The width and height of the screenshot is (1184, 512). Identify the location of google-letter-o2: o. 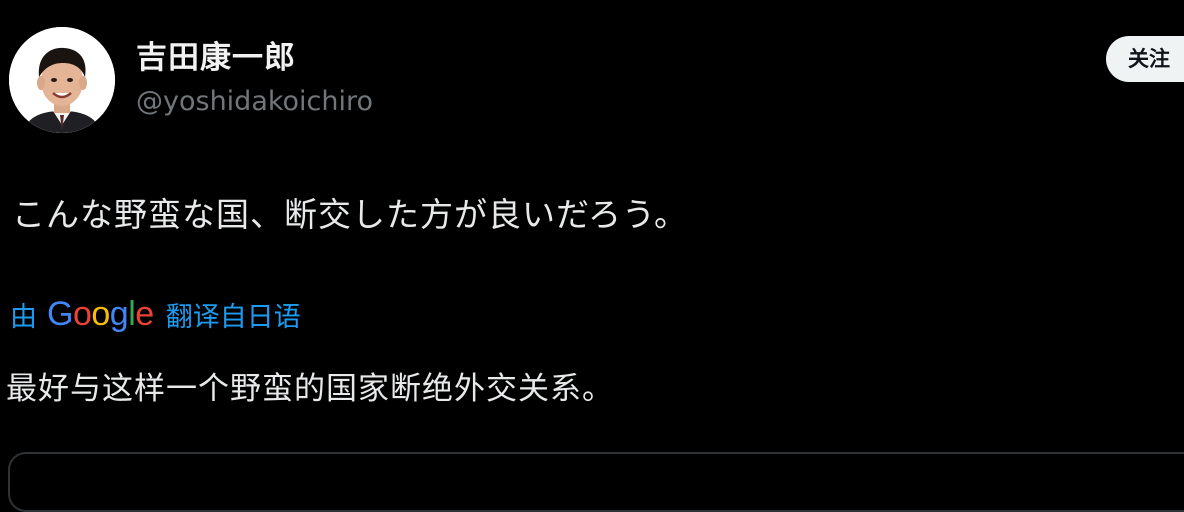
(100, 314).